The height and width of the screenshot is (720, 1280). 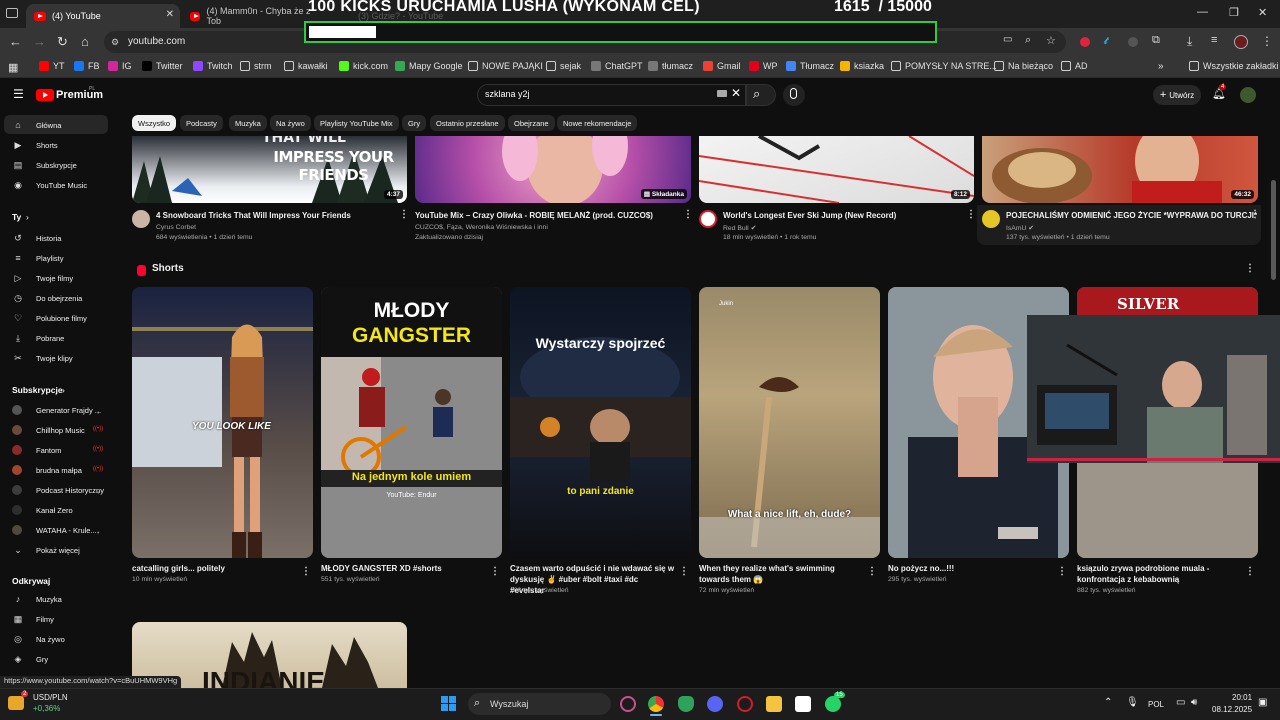 I want to click on site-info-icon: ⚙, so click(x=115, y=42).